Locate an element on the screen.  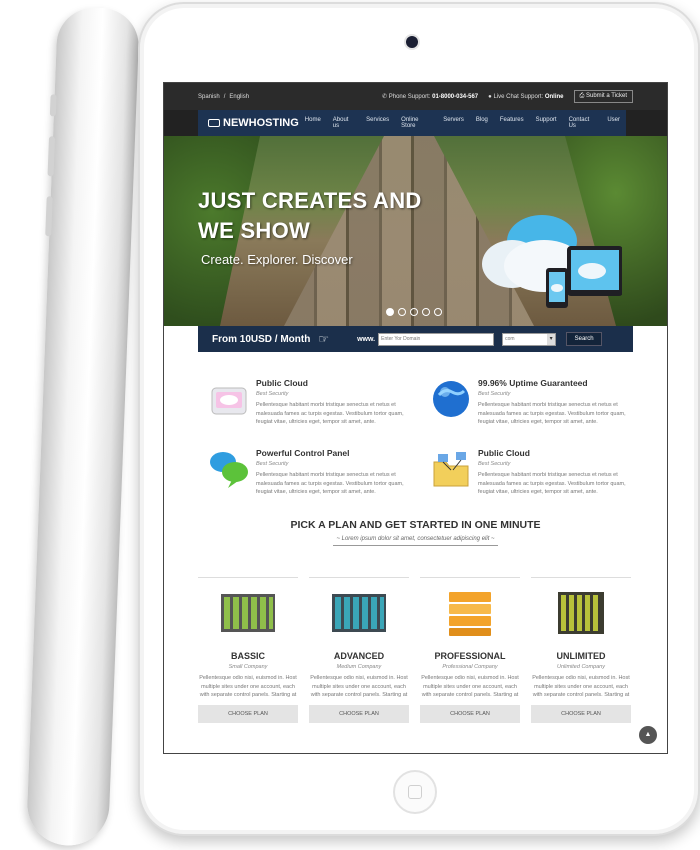
nav-item-blog: Blog is located at coordinates (482, 123).